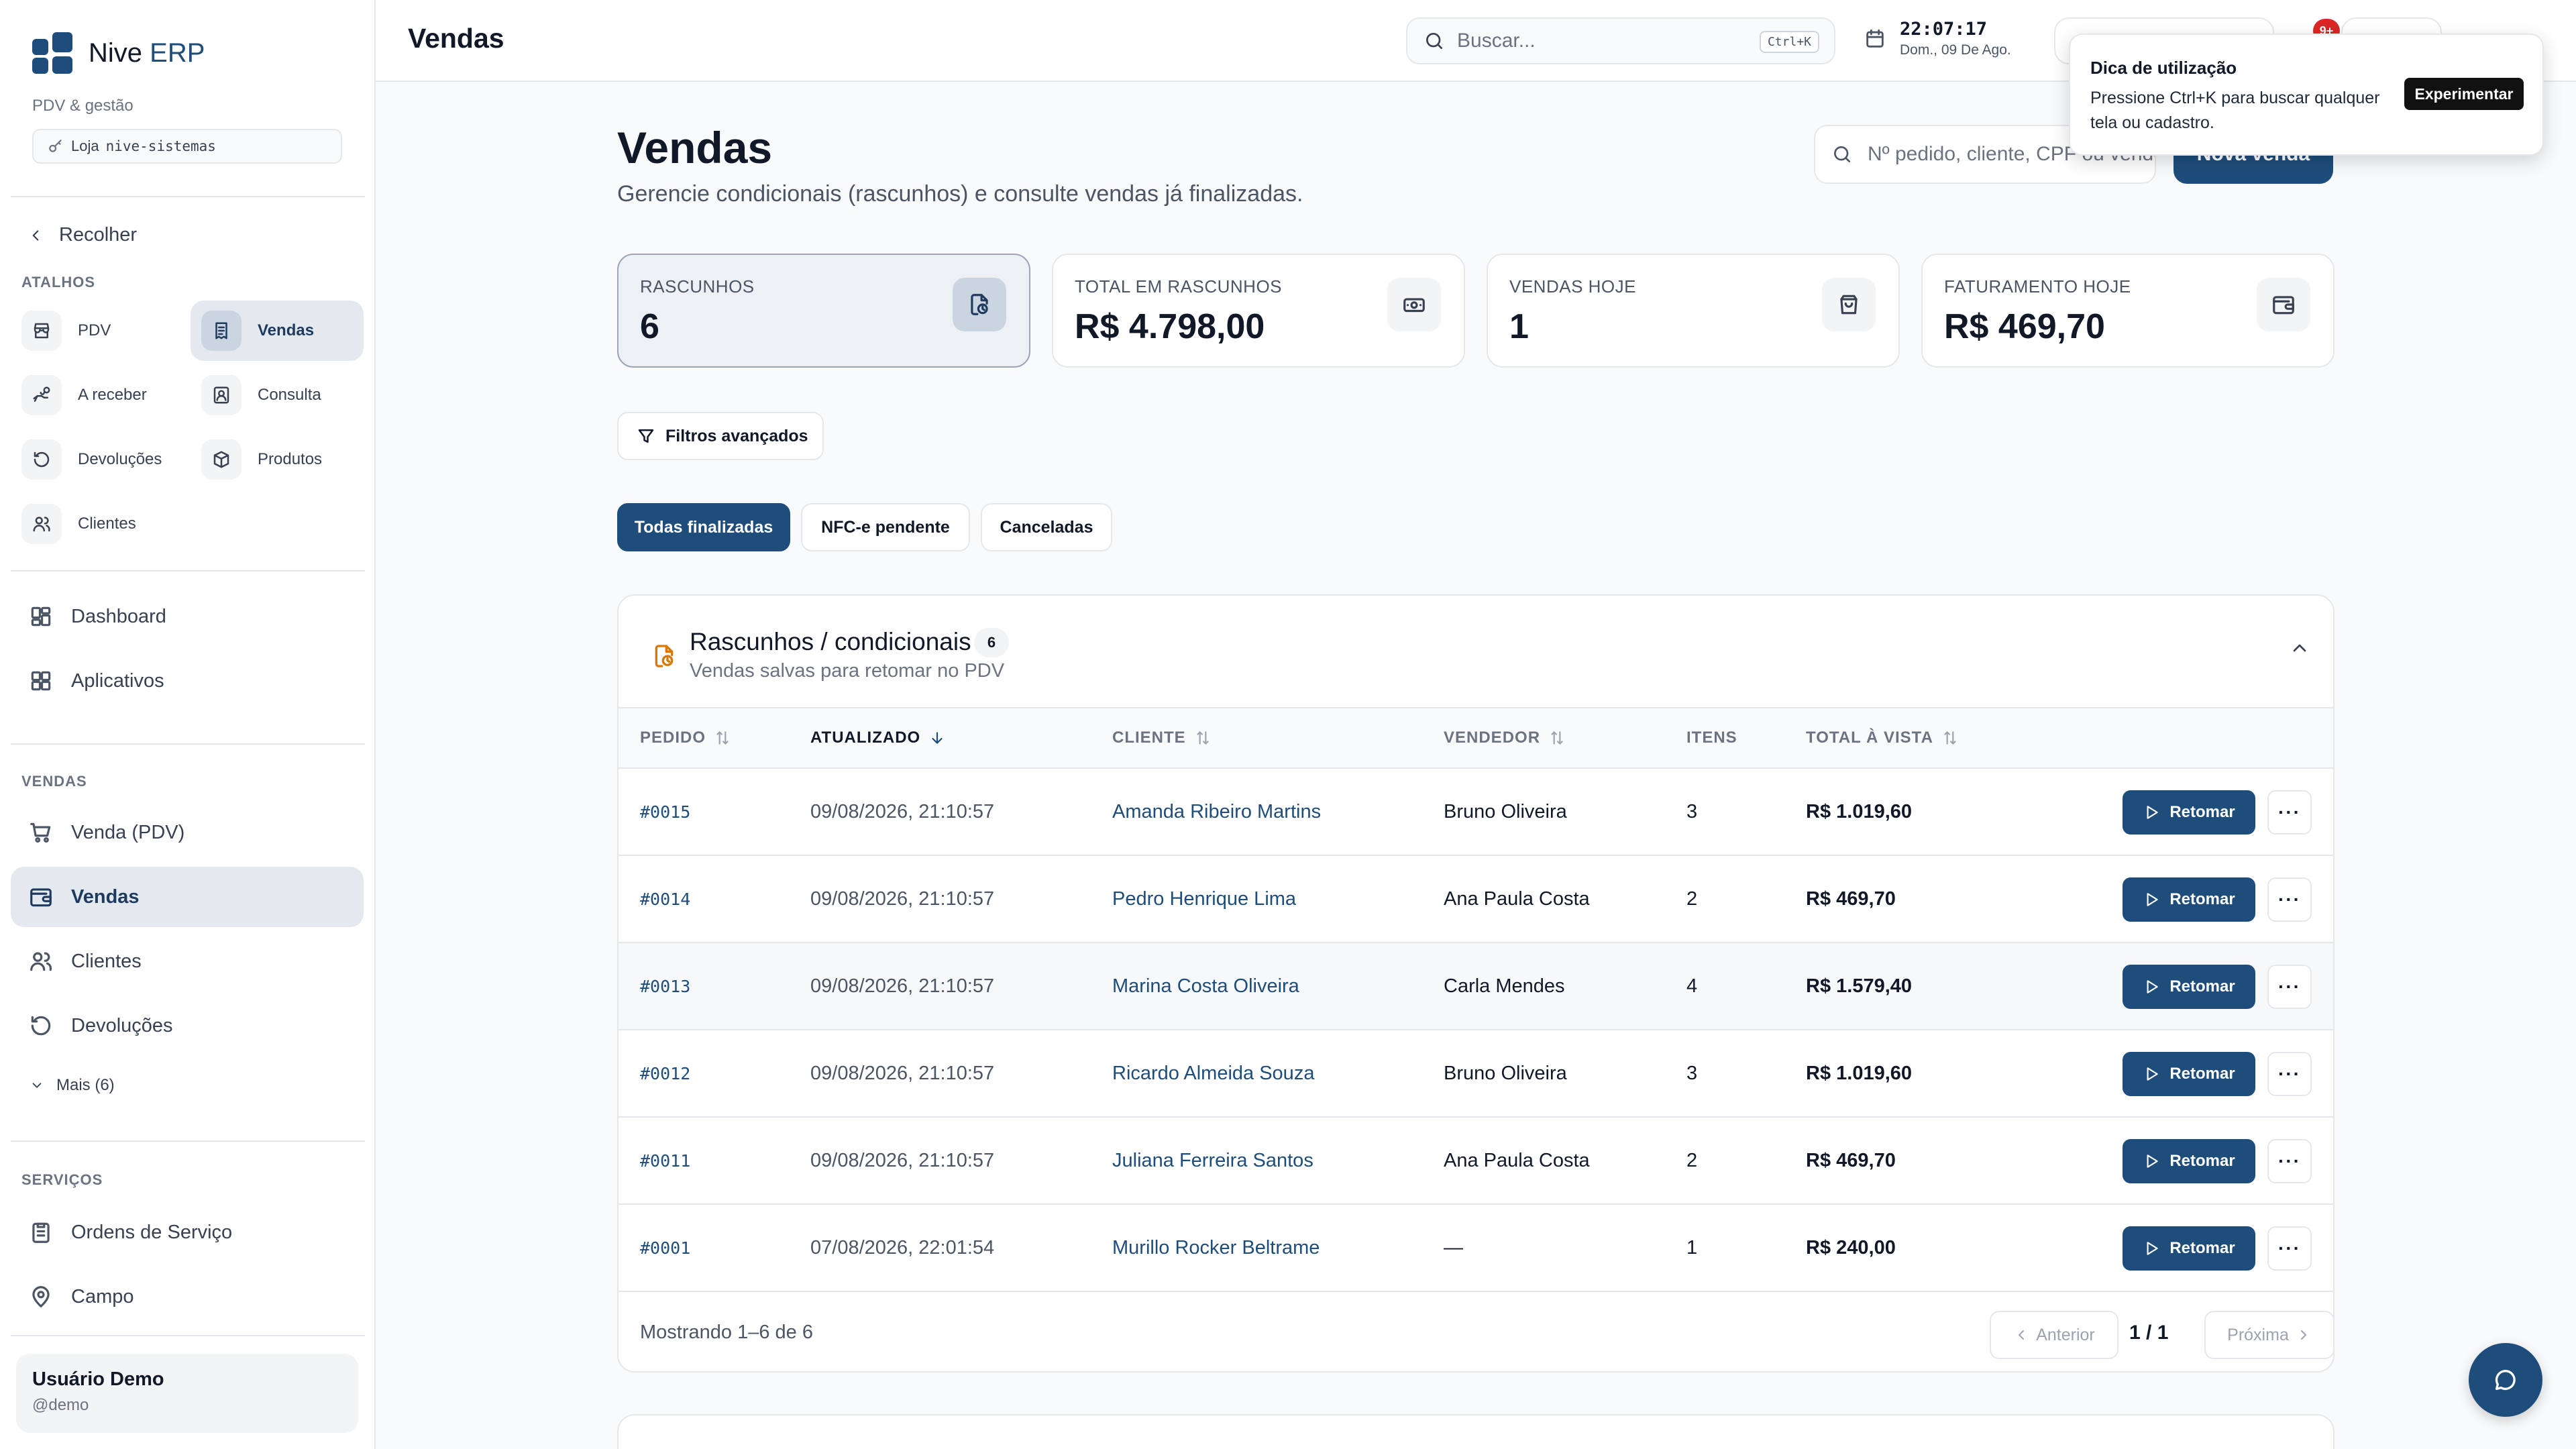  Describe the element at coordinates (94, 524) in the screenshot. I see `shortcut-clientes: Clientes` at that location.